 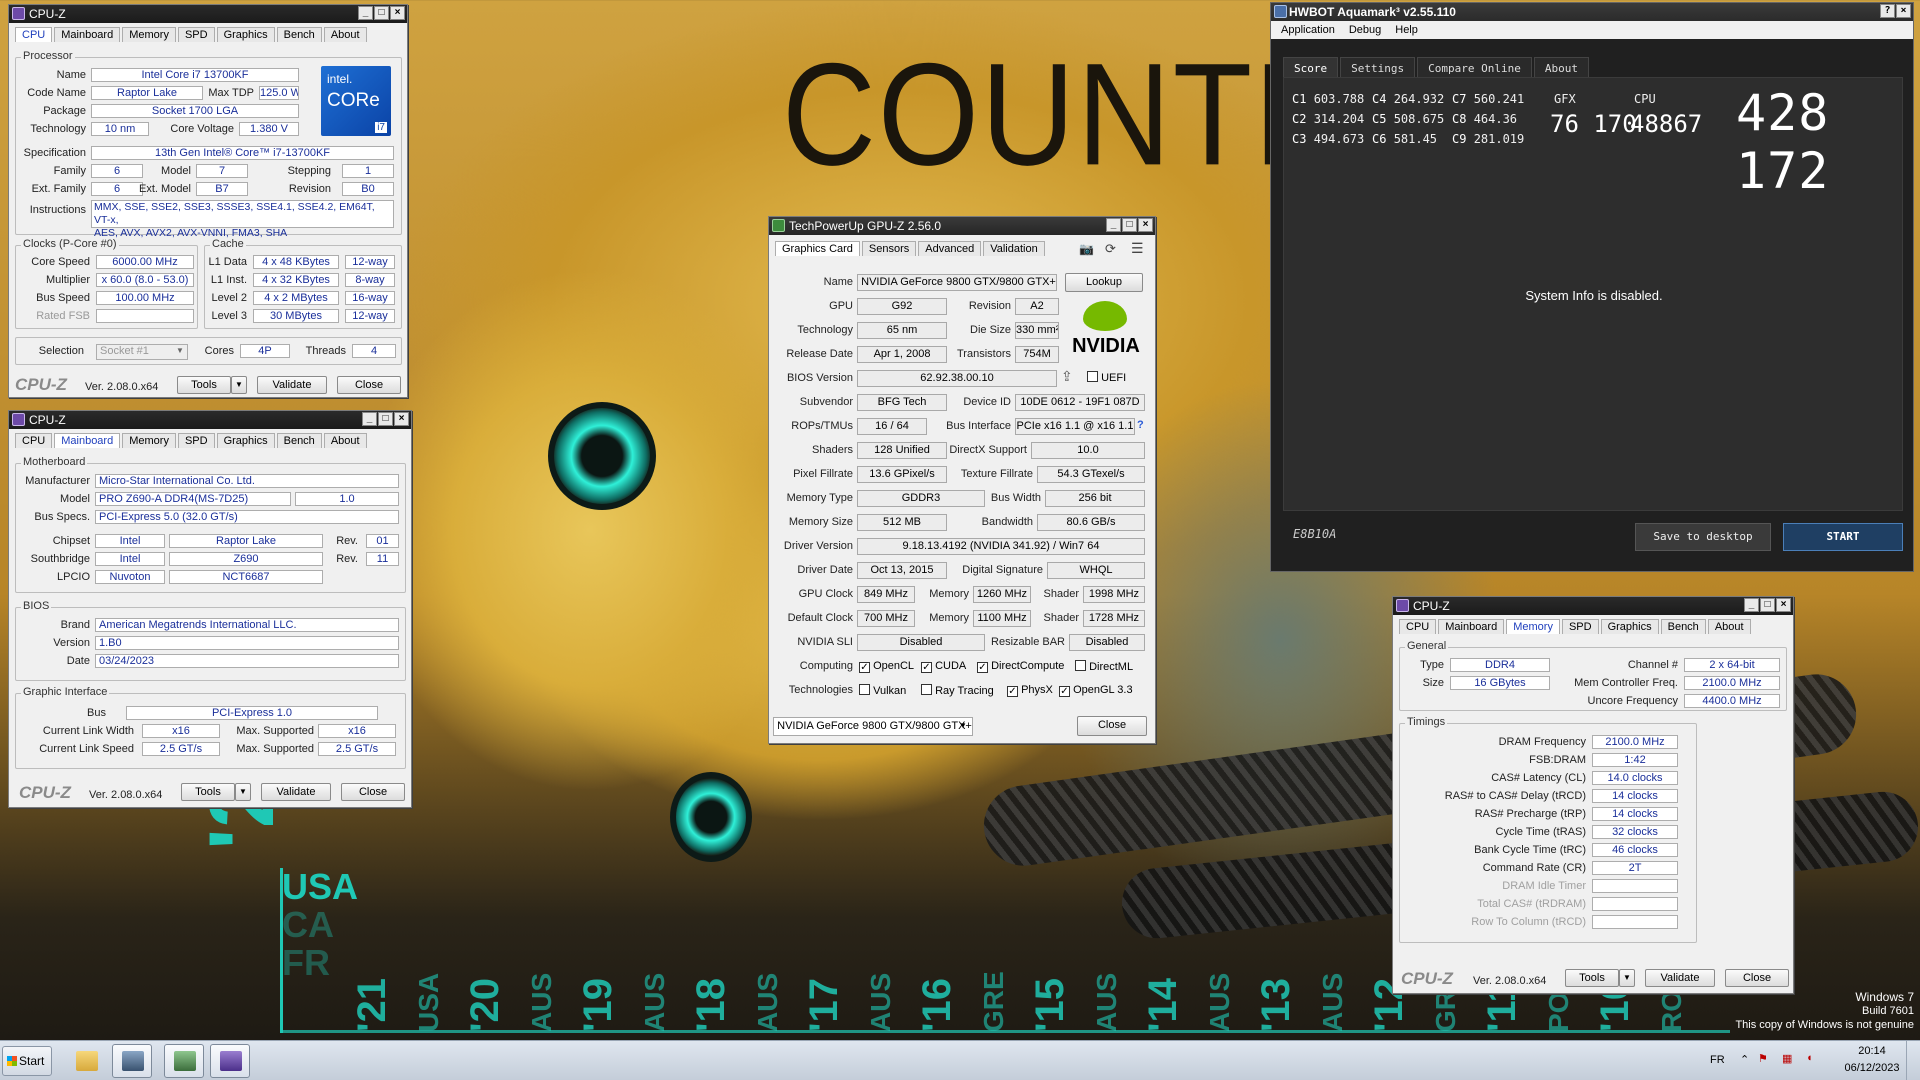 What do you see at coordinates (1592, 12) in the screenshot?
I see `title-bar: HWBOT Aquamark³ v2.55.110 ? ×` at bounding box center [1592, 12].